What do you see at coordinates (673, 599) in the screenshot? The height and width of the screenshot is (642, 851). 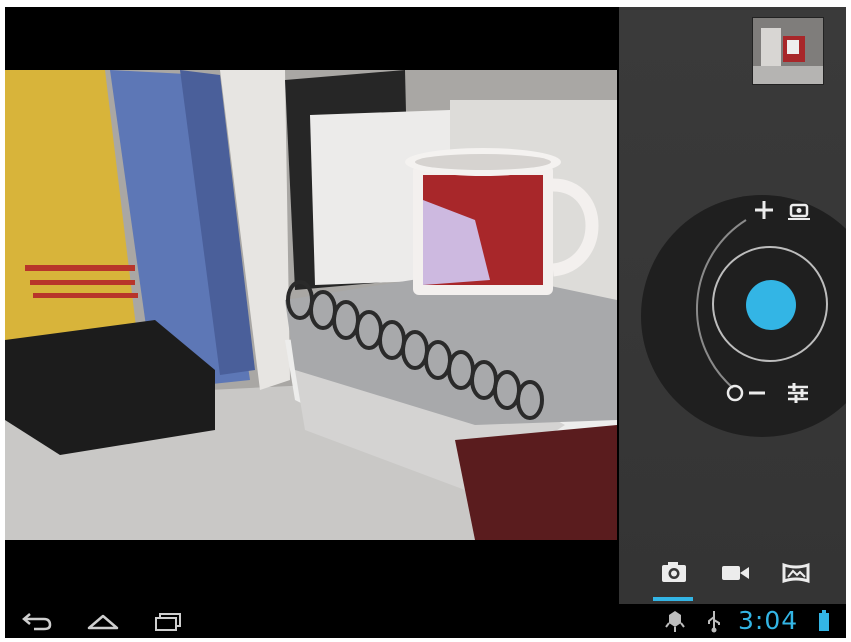 I see `selected-mode-indicator` at bounding box center [673, 599].